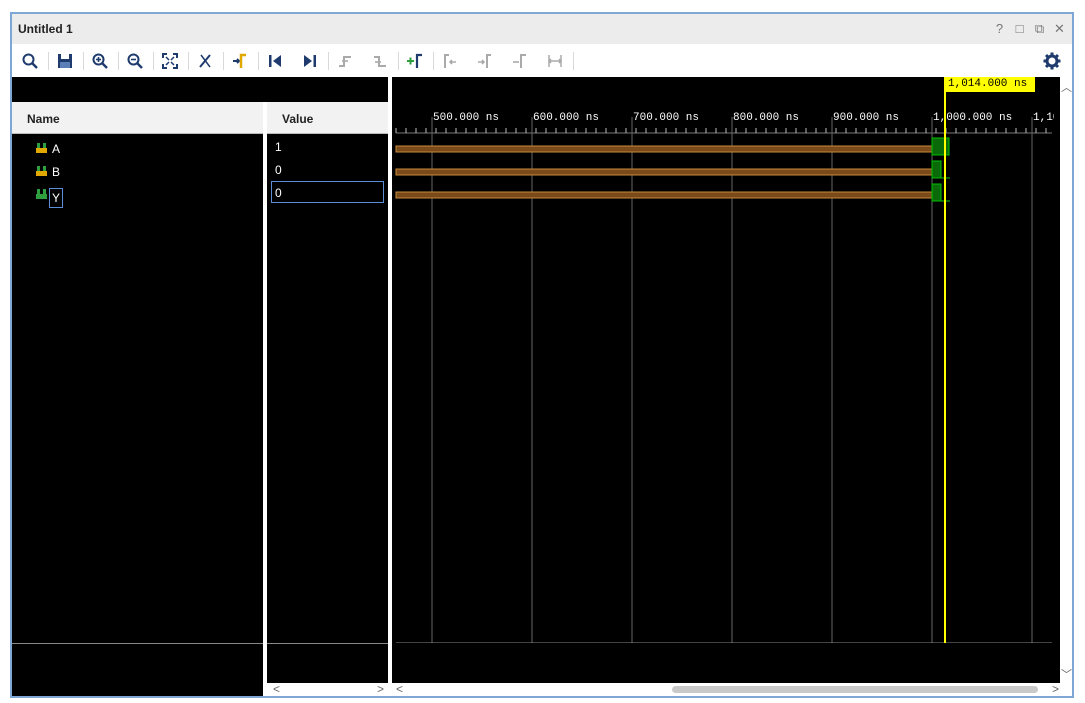  I want to click on go-to-cursor-icon, so click(205, 61).